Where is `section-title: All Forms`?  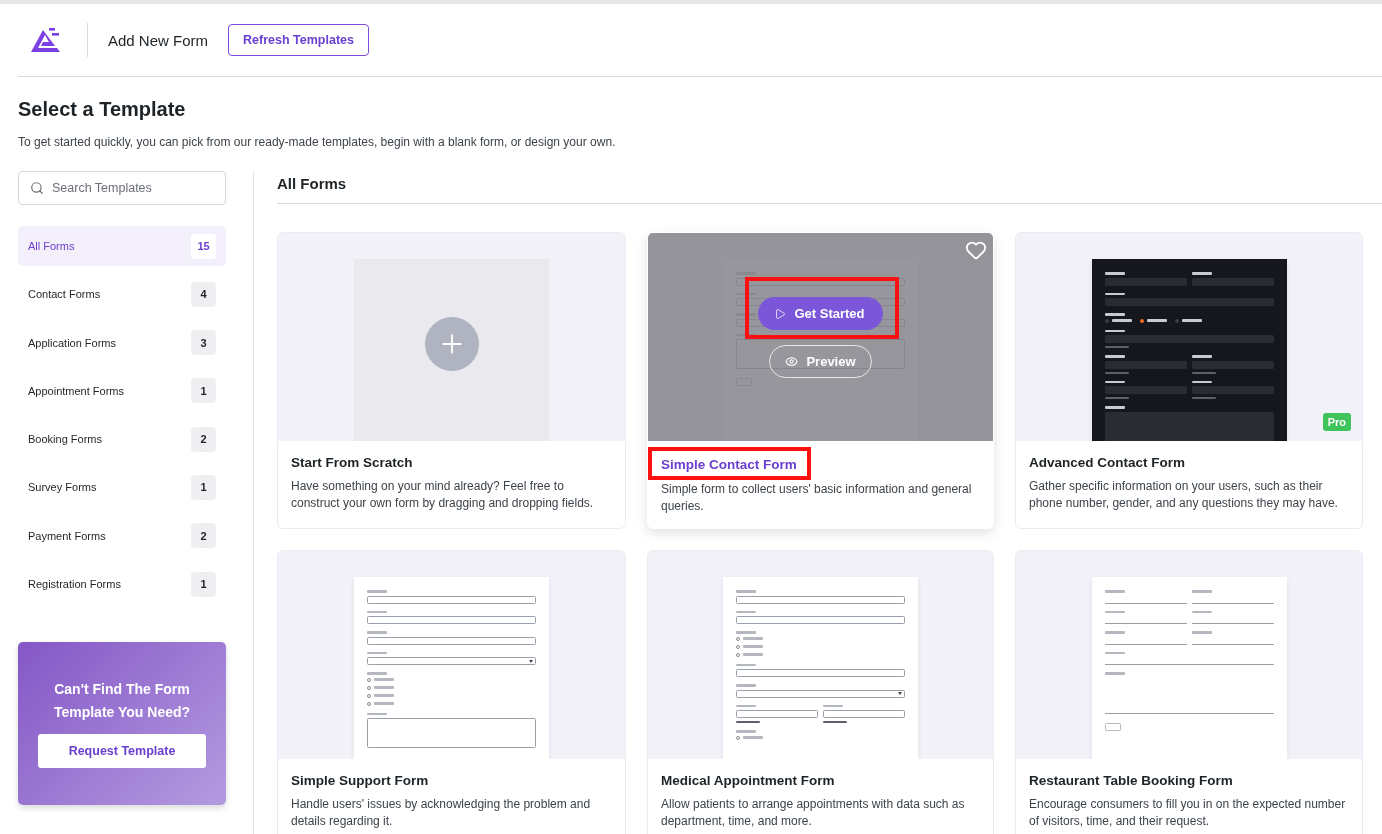
section-title: All Forms is located at coordinates (829, 187).